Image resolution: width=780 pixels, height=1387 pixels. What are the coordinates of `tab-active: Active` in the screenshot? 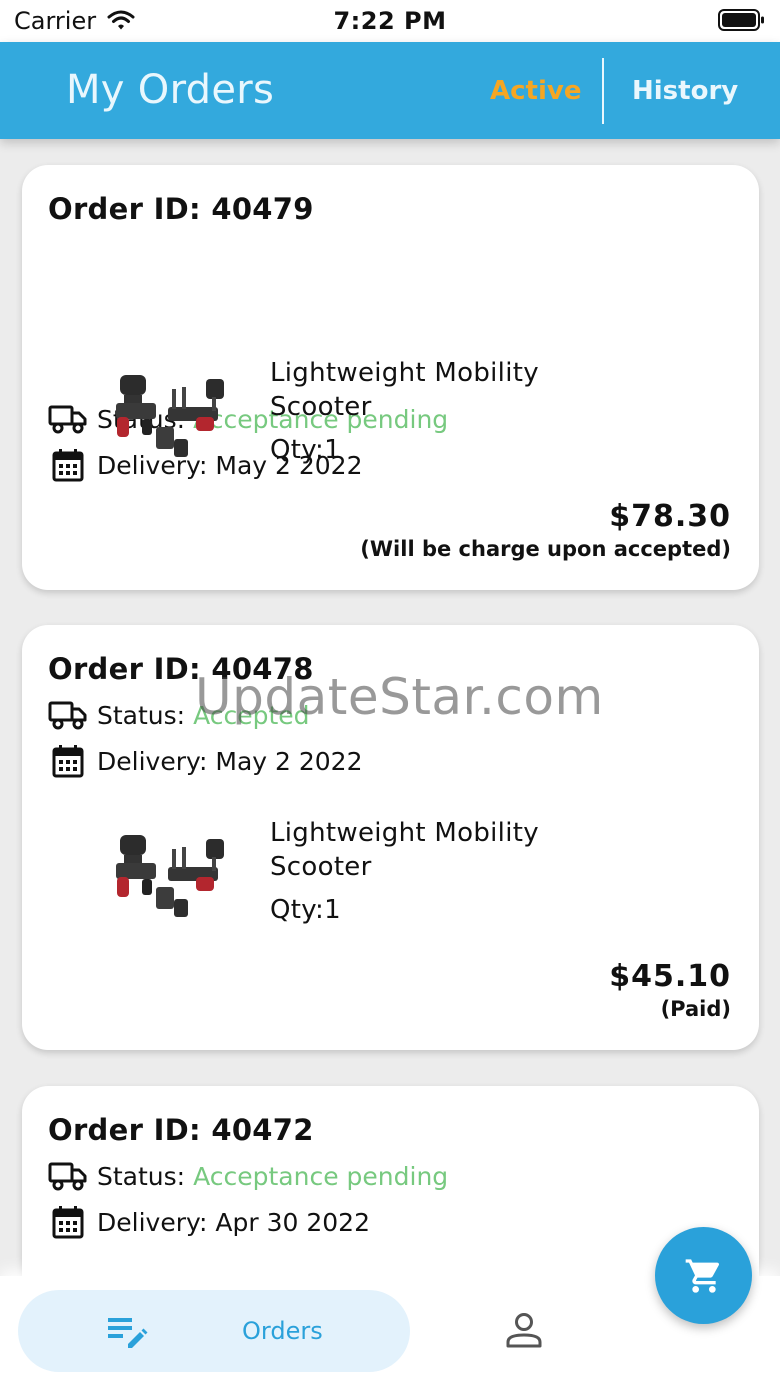 It's located at (535, 91).